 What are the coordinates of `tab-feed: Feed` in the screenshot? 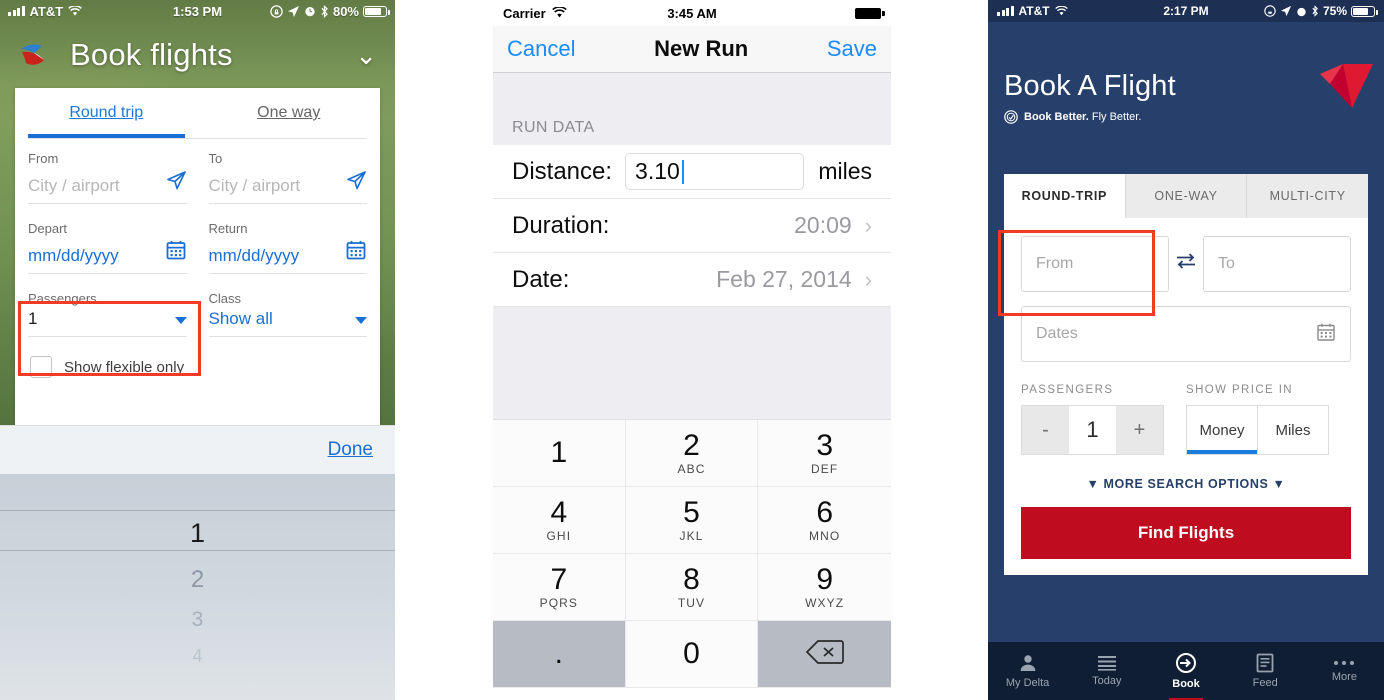 It's located at (1265, 671).